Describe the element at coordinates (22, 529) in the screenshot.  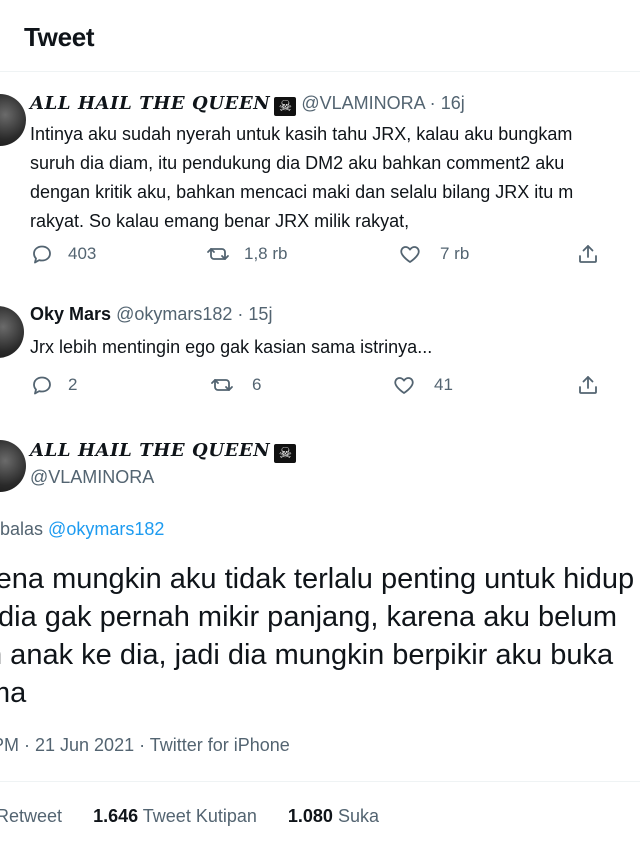
I see `reply-prefix: balas` at that location.